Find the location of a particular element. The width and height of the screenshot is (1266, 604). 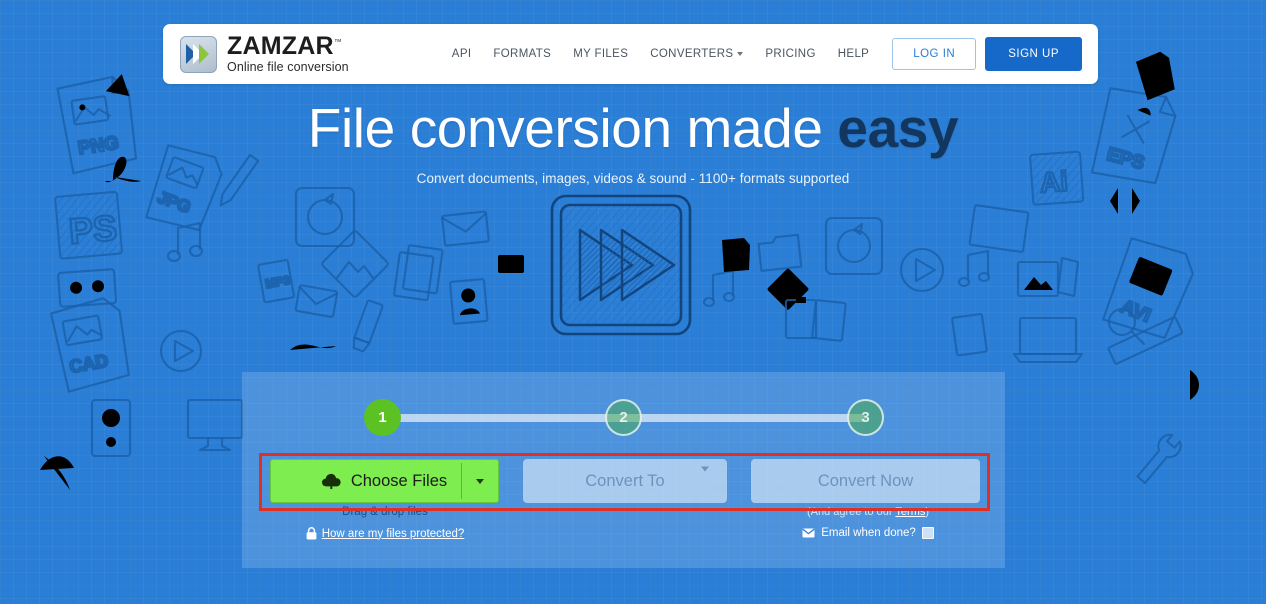

doodle-scribble-left is located at coordinates (57, 473).